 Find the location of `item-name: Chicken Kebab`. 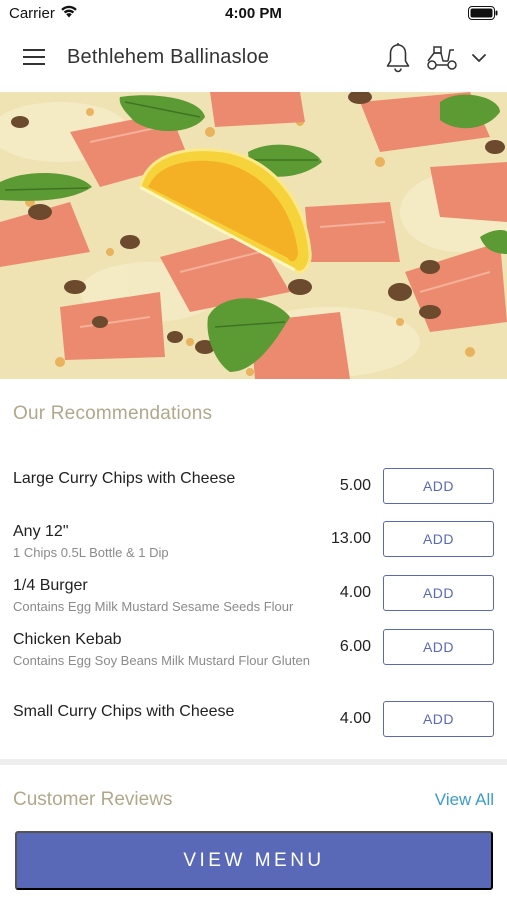

item-name: Chicken Kebab is located at coordinates (67, 639).